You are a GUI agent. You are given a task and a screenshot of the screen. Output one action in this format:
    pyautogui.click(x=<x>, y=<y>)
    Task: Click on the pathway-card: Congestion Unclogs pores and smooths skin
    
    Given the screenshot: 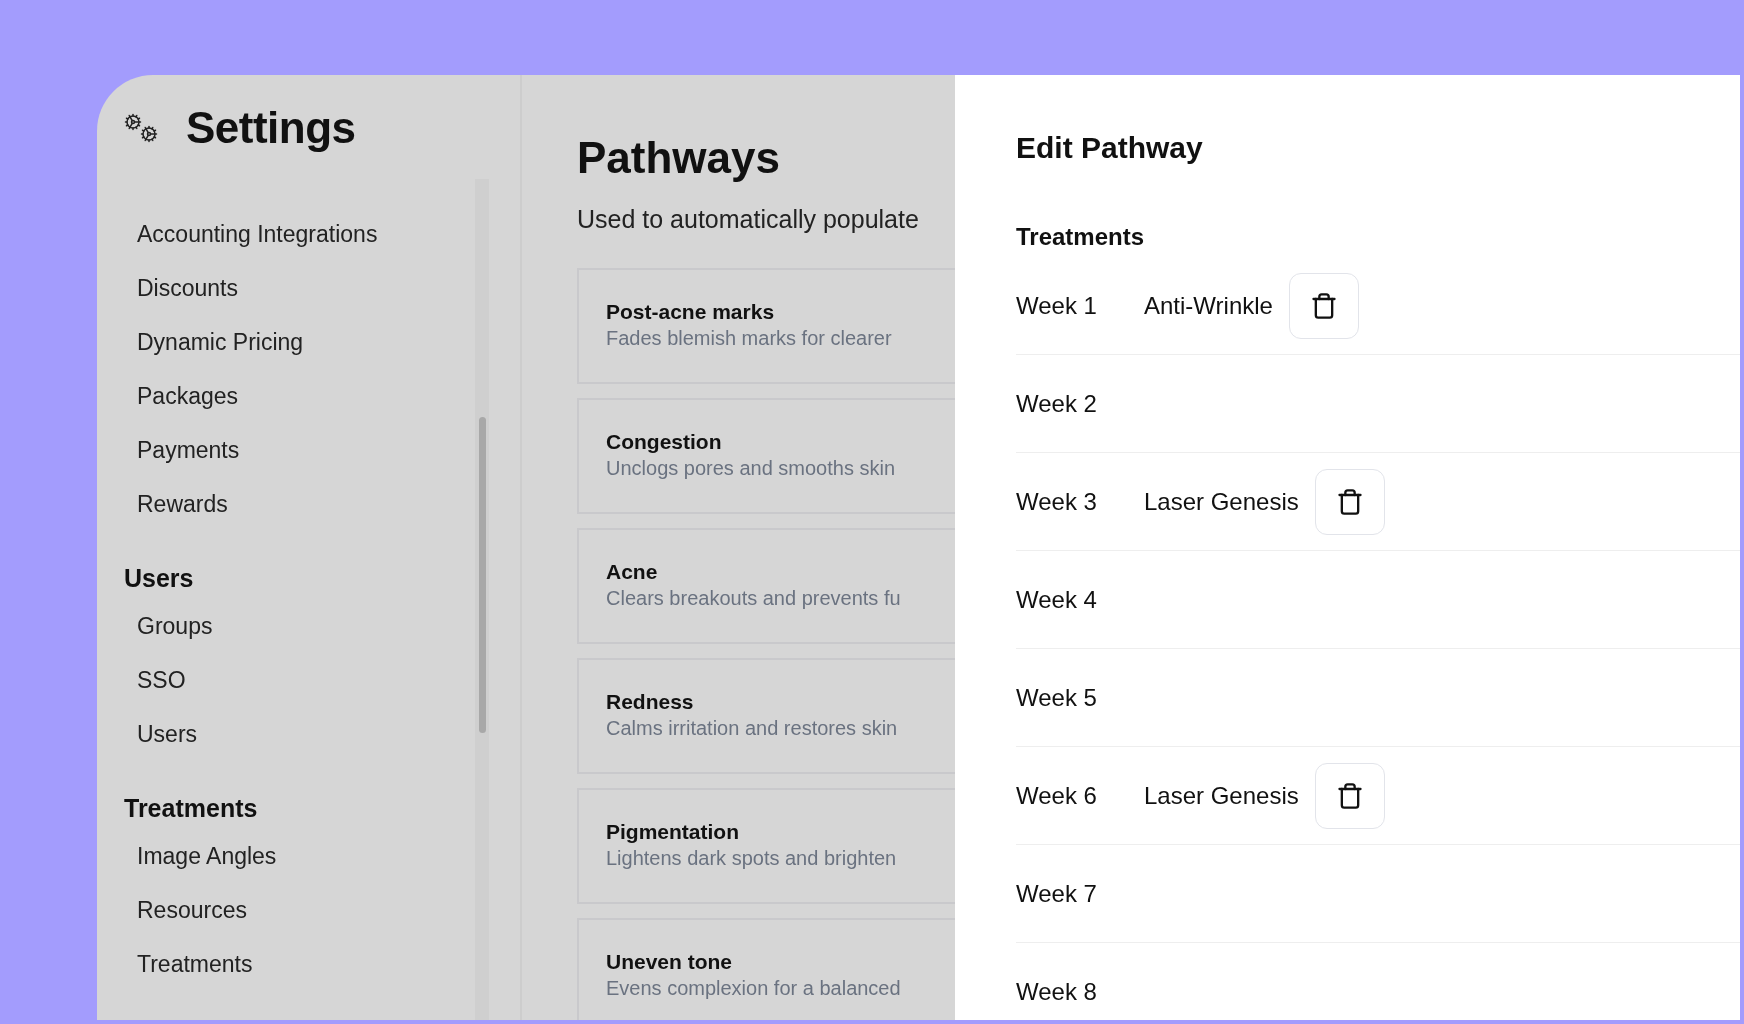 What is the action you would take?
    pyautogui.click(x=766, y=456)
    